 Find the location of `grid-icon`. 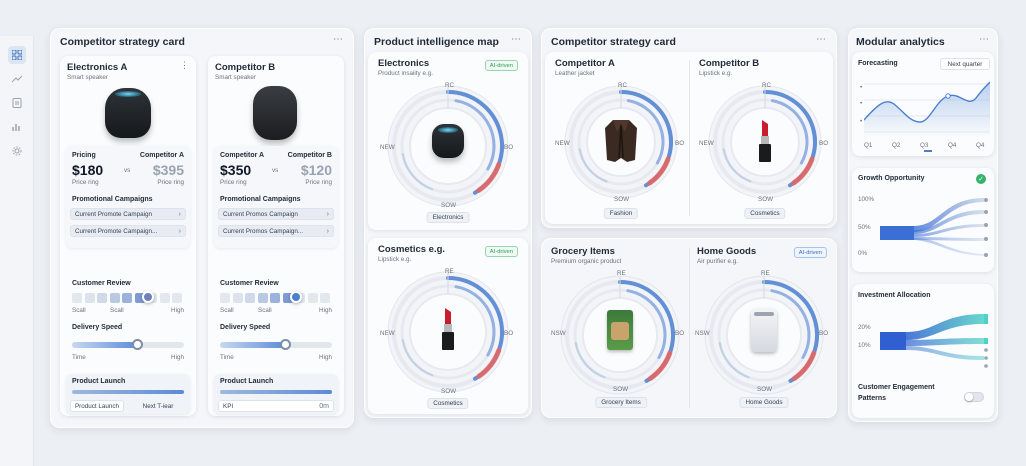

grid-icon is located at coordinates (17, 55).